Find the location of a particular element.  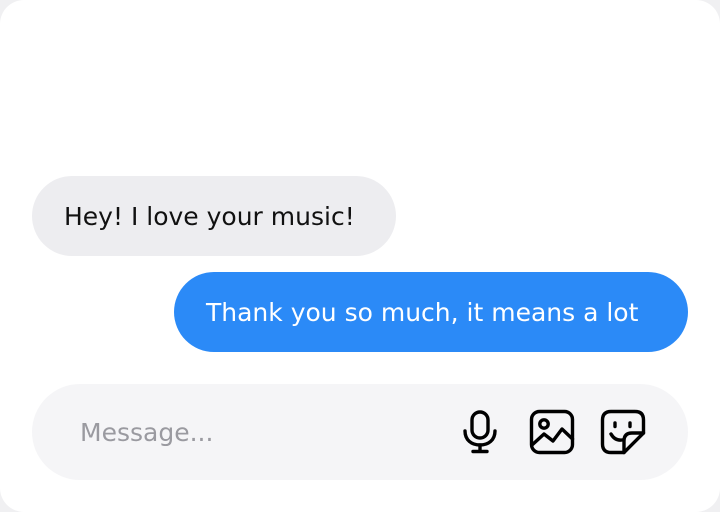

sticker-icon is located at coordinates (623, 432).